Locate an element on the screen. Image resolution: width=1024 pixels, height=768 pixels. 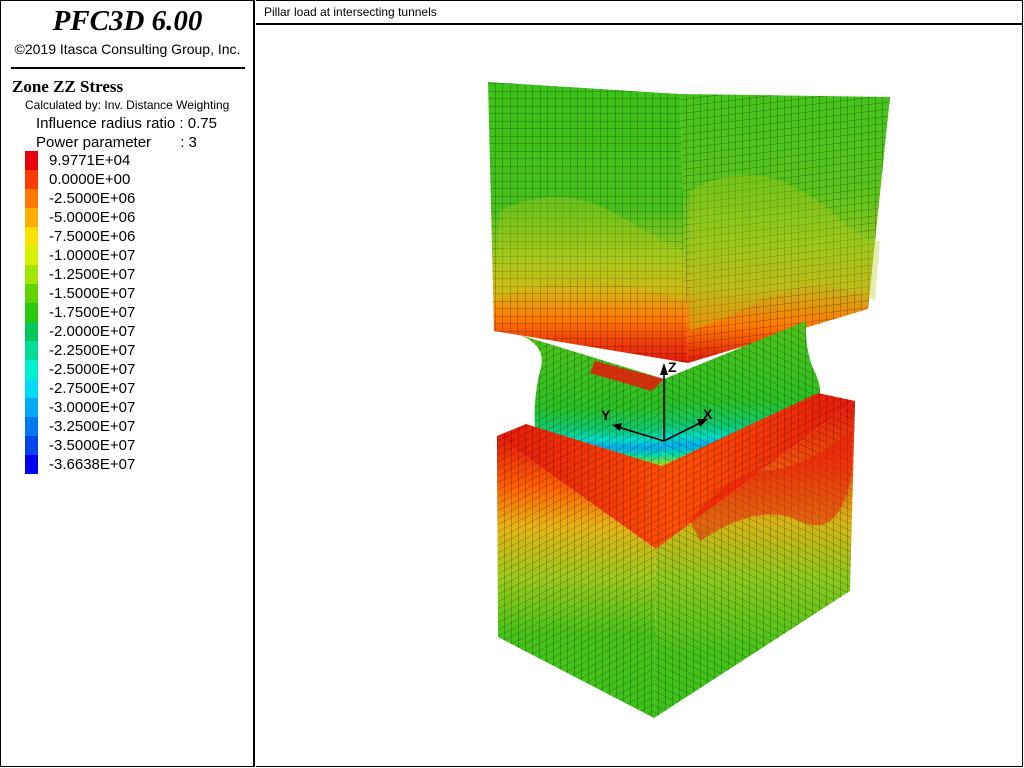
legend-entry: -2.0000E+07 is located at coordinates (80, 331).